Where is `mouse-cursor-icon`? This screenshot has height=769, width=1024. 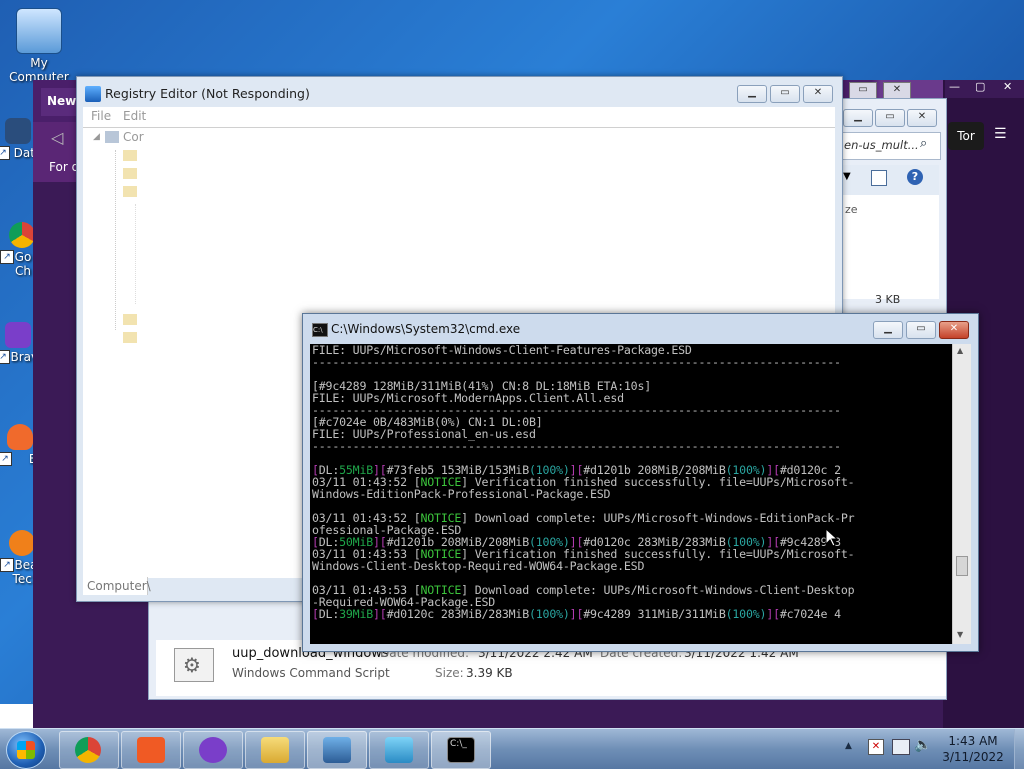
mouse-cursor-icon is located at coordinates (832, 537).